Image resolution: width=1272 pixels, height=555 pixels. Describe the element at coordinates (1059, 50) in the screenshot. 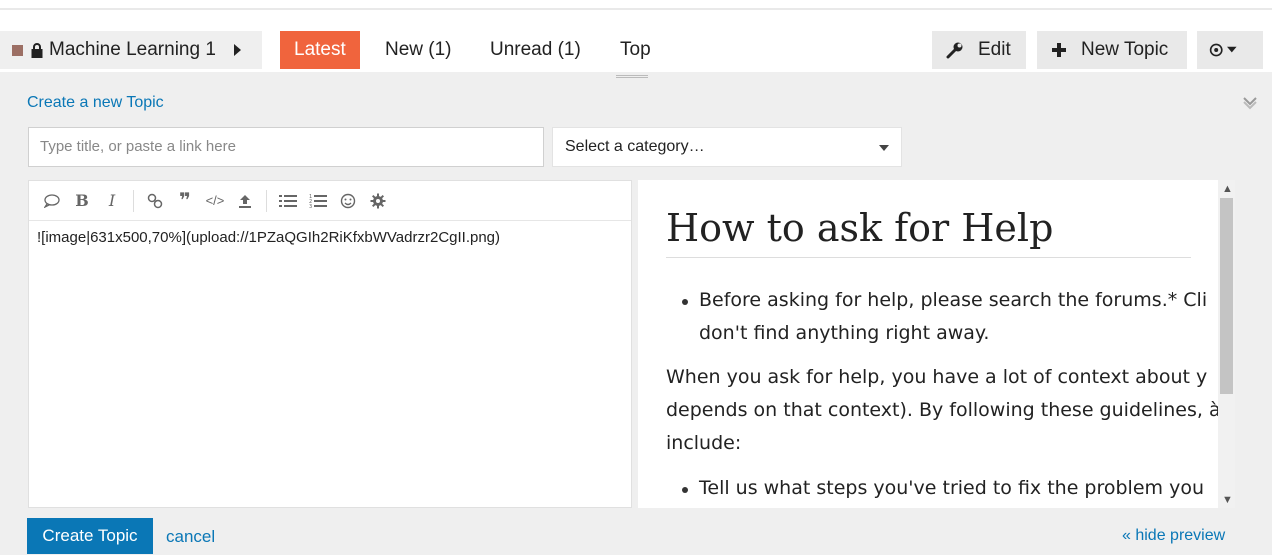

I see `plus-icon` at that location.